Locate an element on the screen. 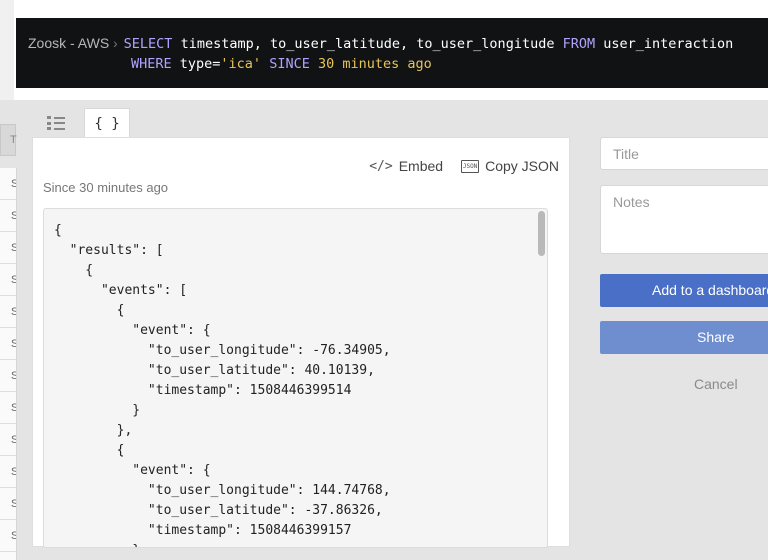 The width and height of the screenshot is (768, 560). query-token: SELECT is located at coordinates (148, 44).